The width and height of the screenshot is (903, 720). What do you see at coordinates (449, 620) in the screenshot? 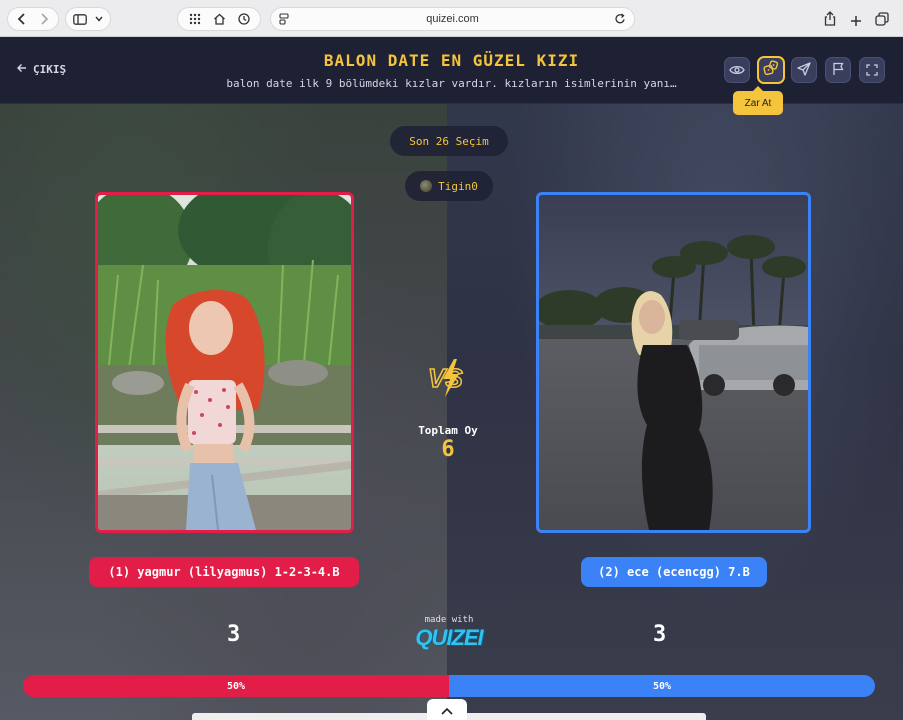
I see `made-with-label: made with` at bounding box center [449, 620].